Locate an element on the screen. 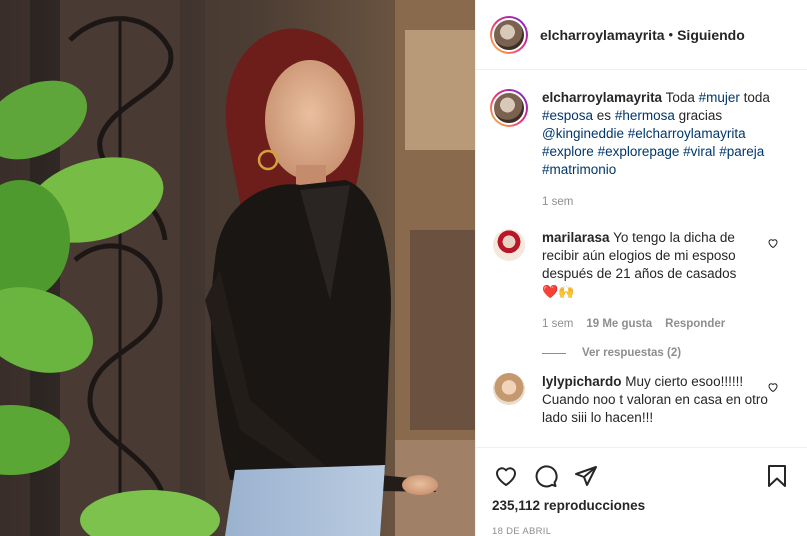 The width and height of the screenshot is (807, 536). caption-time: 1 sem is located at coordinates (557, 202).